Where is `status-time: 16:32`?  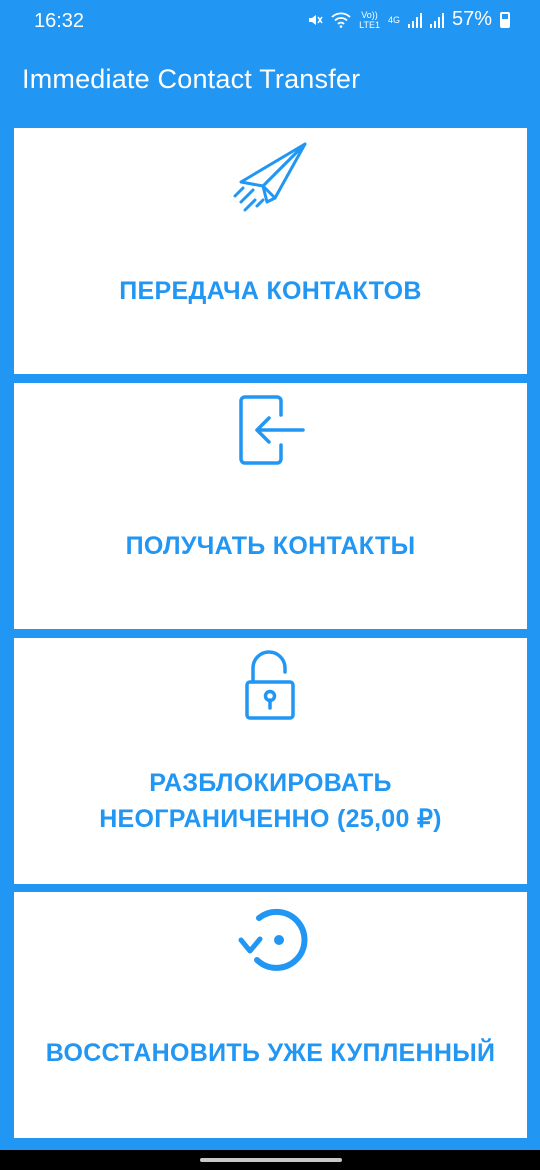
status-time: 16:32 is located at coordinates (59, 21).